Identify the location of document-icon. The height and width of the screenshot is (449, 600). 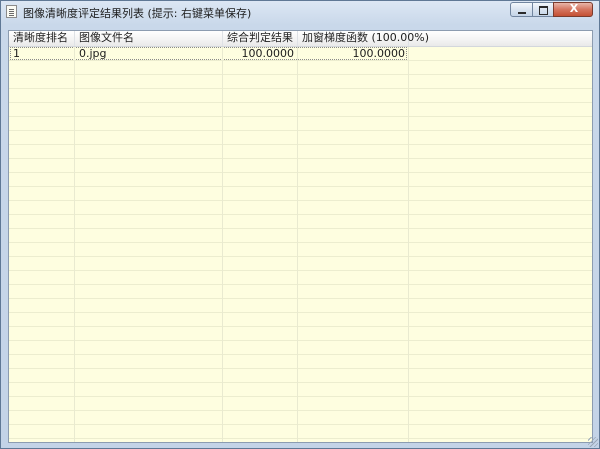
(11, 11).